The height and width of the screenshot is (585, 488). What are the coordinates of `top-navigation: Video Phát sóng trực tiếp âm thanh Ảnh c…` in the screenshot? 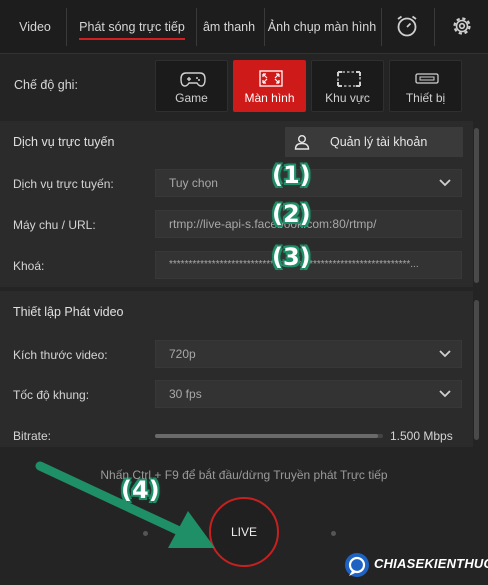 It's located at (244, 27).